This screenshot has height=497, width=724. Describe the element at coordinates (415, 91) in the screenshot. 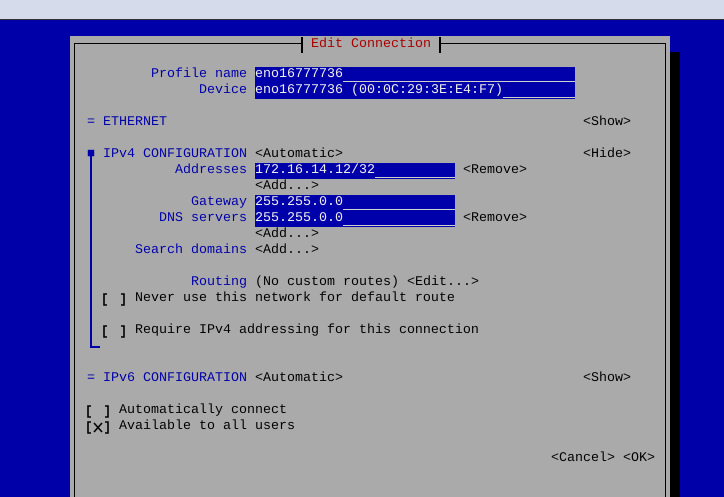

I see `input-field: eno16777736 (00:0C:29:3E:E4:F7)` at that location.